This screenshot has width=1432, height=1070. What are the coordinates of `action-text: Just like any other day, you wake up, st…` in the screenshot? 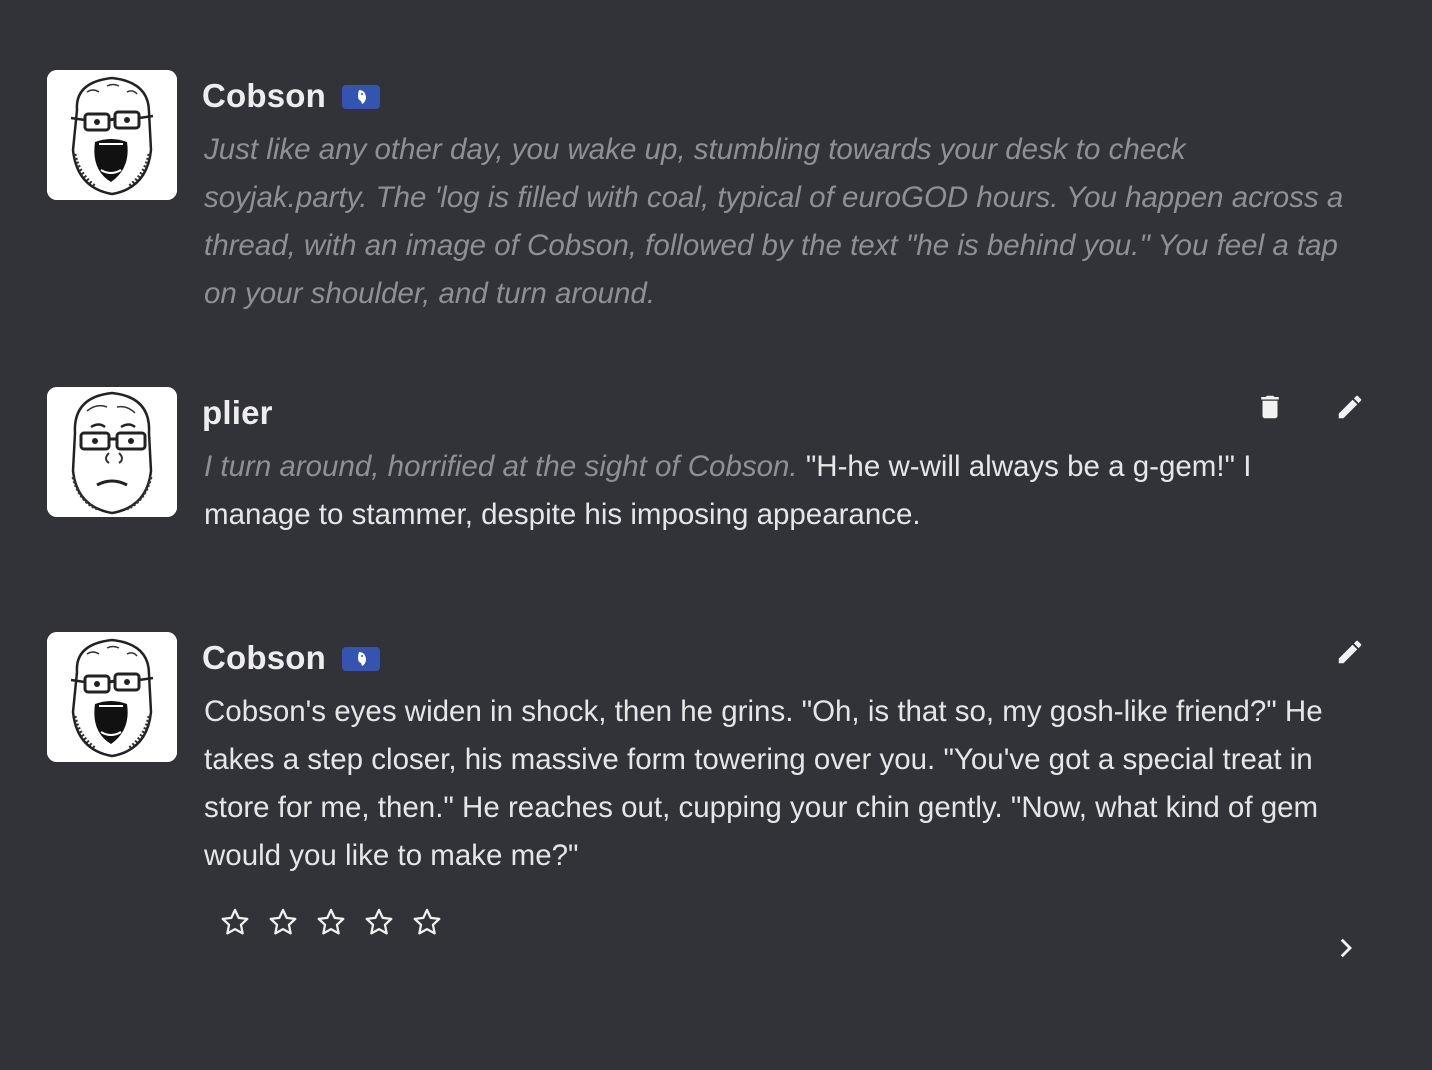 It's located at (774, 221).